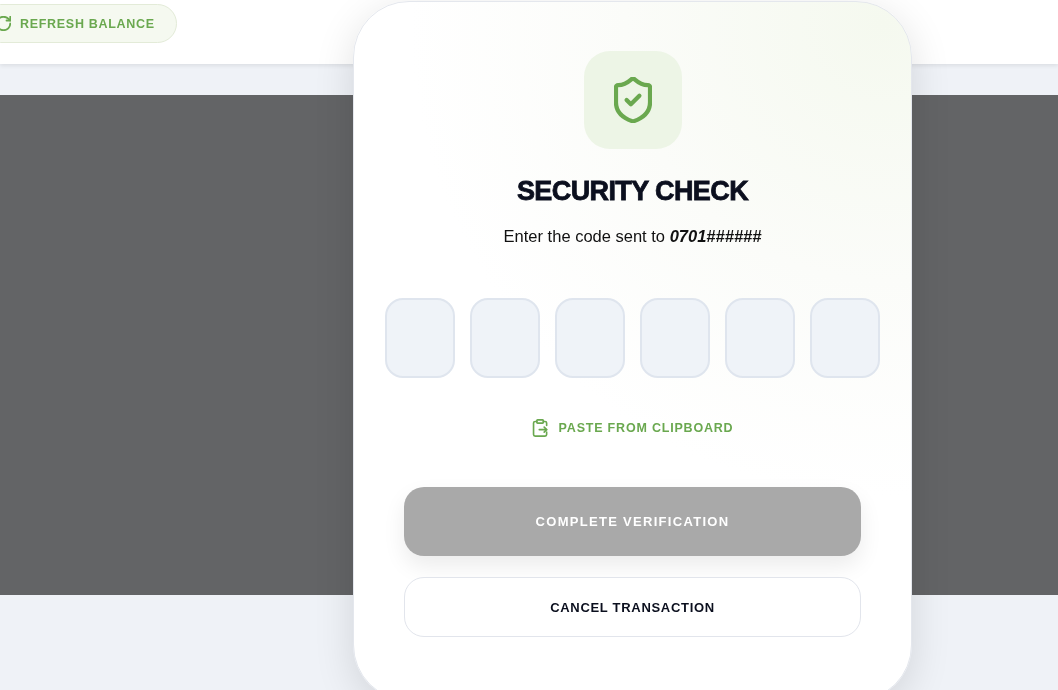  I want to click on refresh-balance-button: REFRESH BALANCE, so click(88, 23).